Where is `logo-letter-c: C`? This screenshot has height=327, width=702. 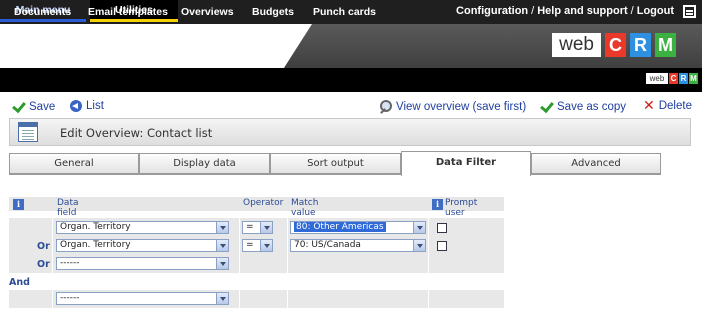
logo-letter-c: C is located at coordinates (615, 45).